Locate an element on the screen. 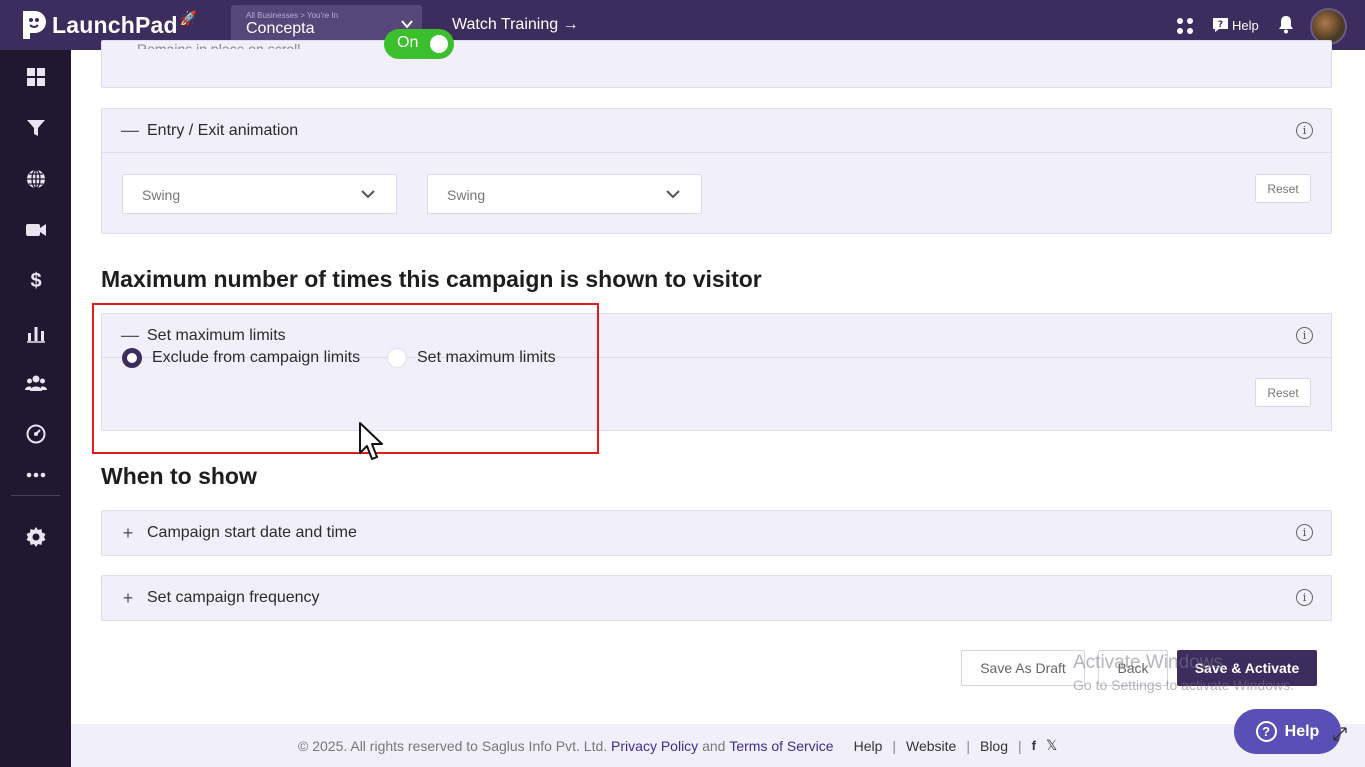 This screenshot has width=1365, height=767. frequency-panel: + Set campaign frequency i is located at coordinates (716, 598).